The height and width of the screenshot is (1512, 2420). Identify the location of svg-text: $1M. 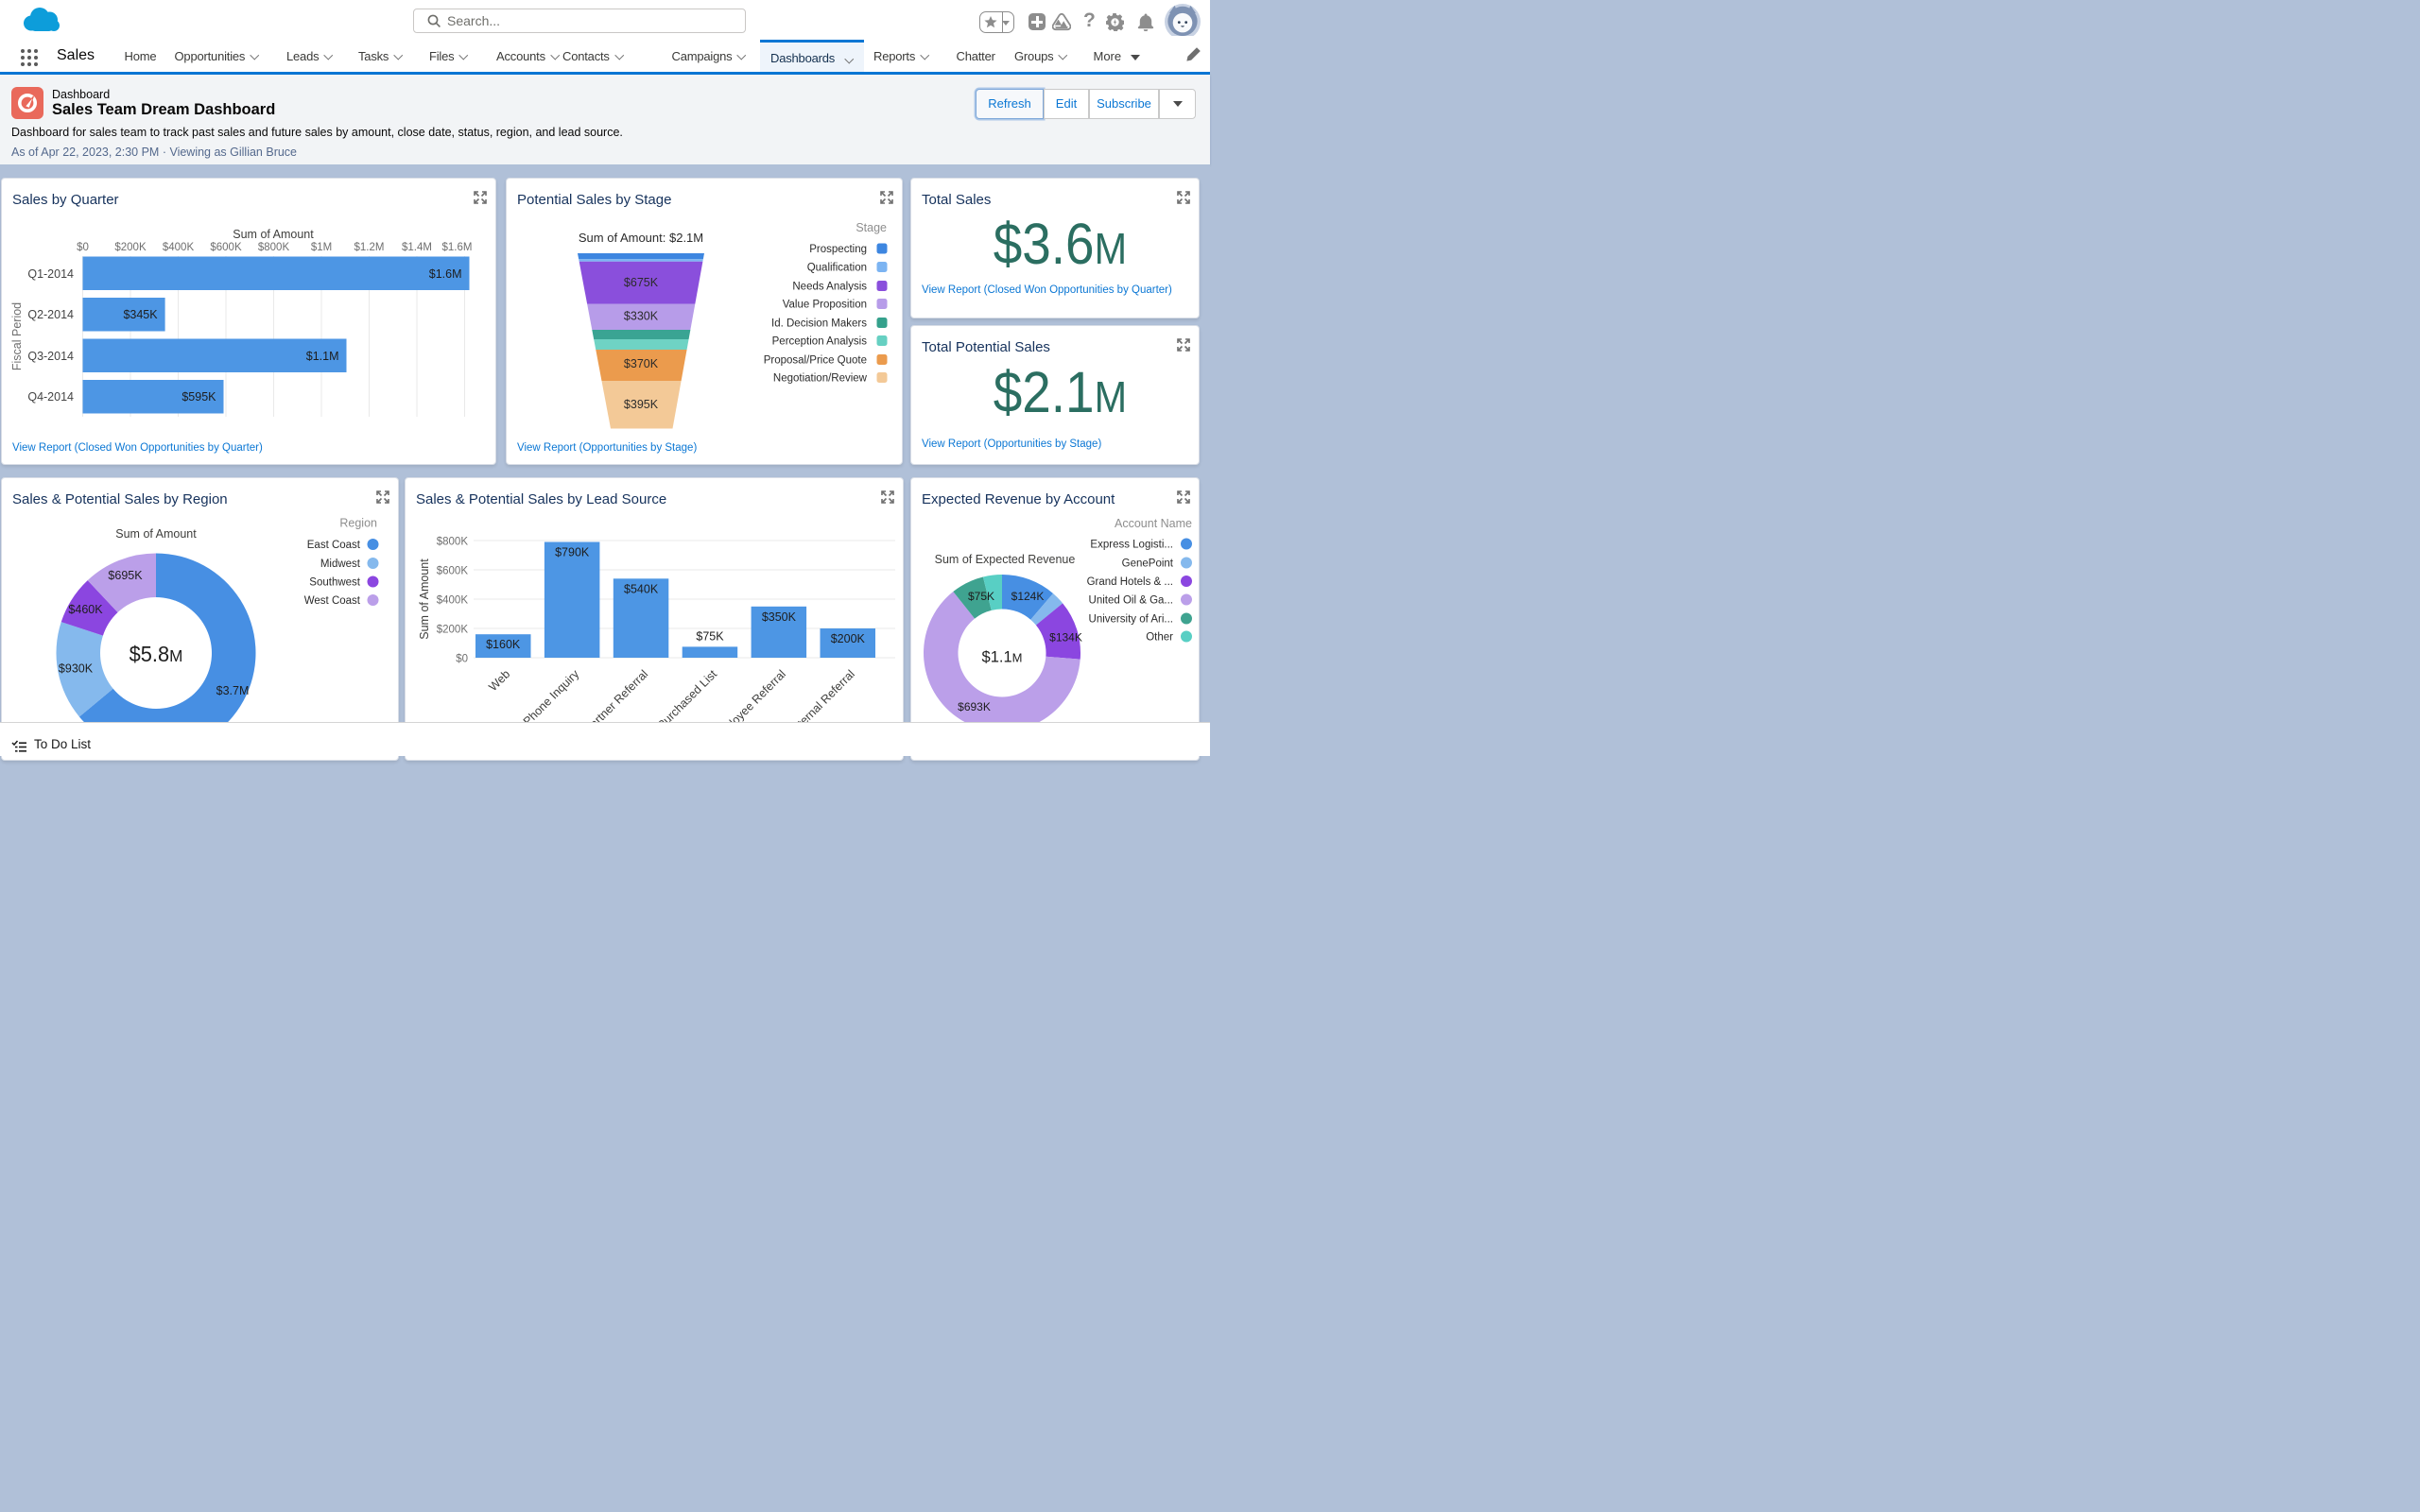
(321, 247).